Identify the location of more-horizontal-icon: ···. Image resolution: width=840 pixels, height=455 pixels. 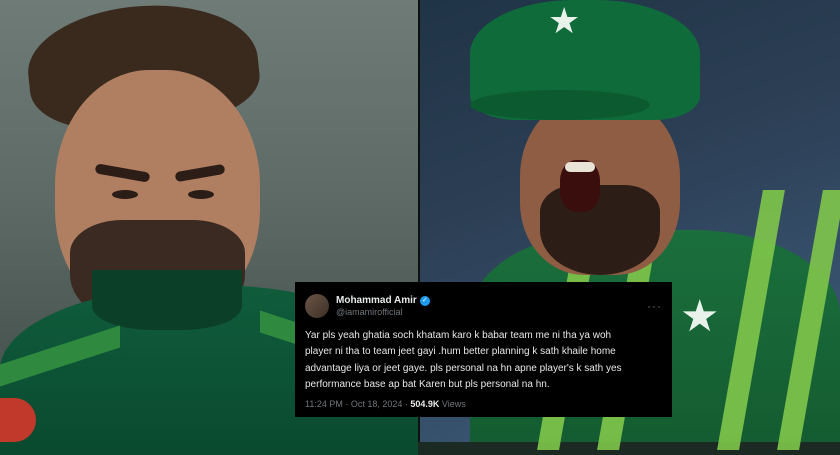
(654, 306).